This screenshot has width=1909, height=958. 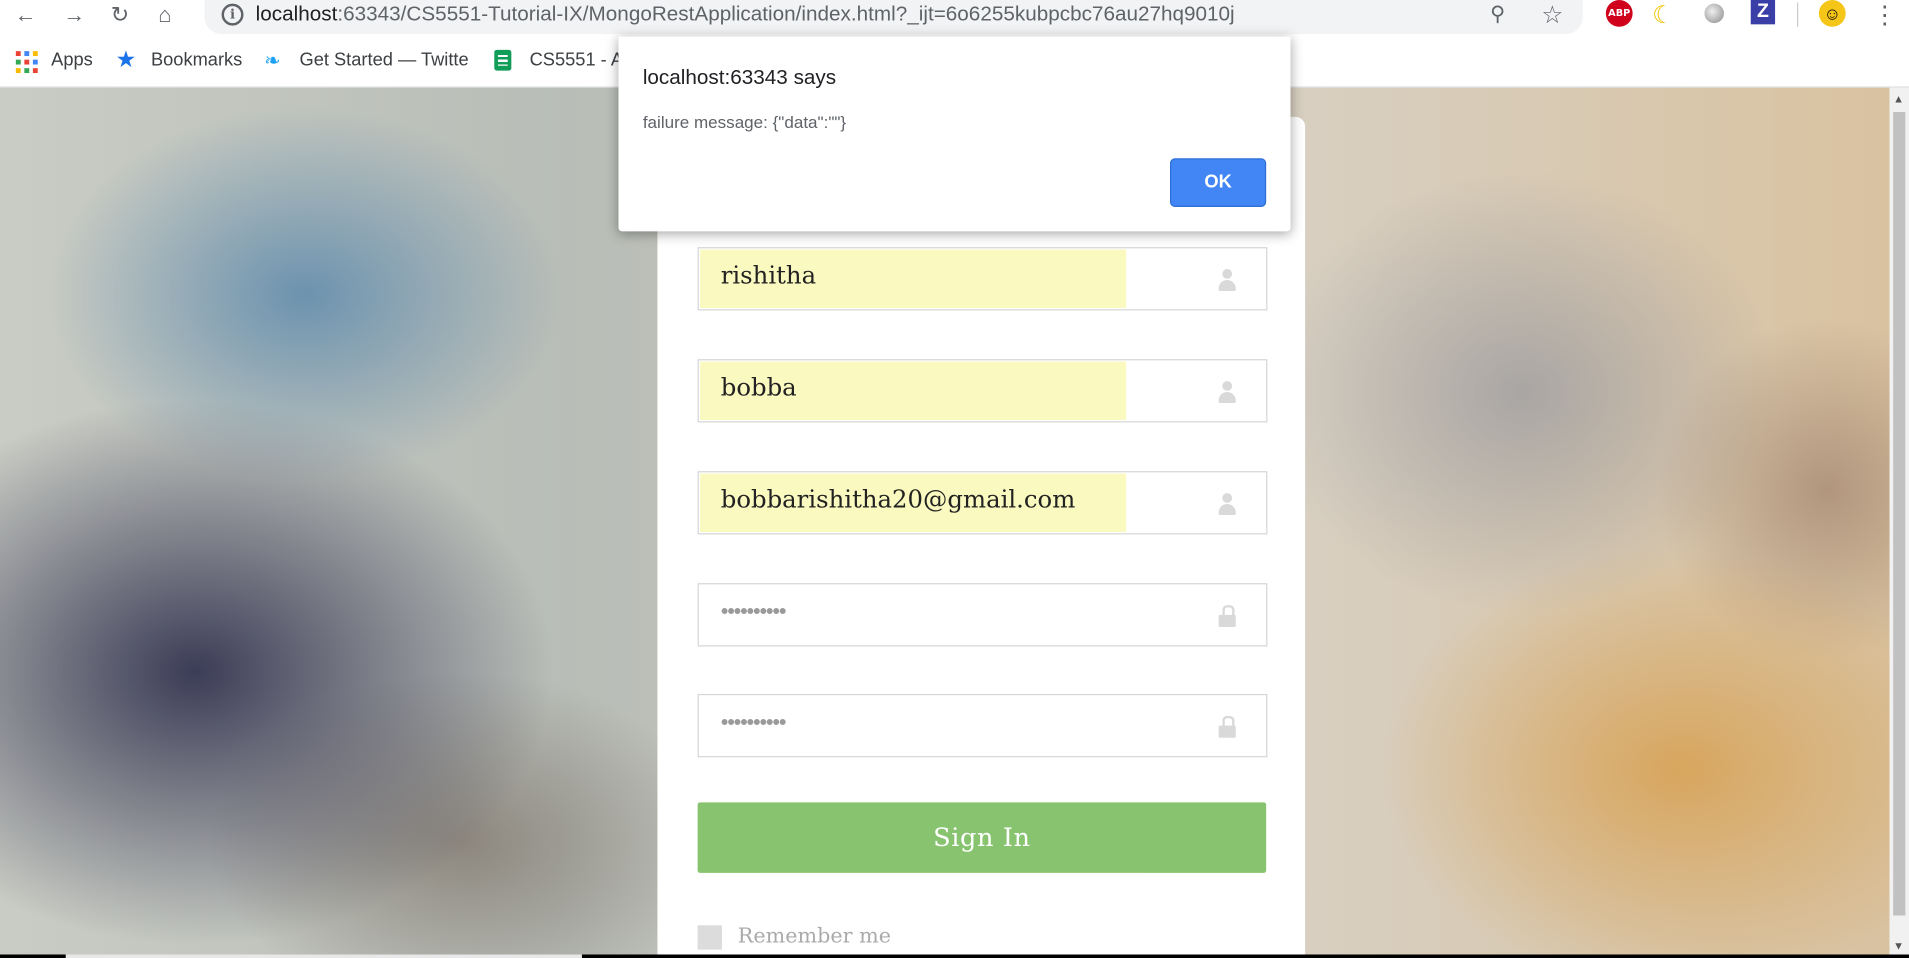 I want to click on last-name-value: bobba, so click(x=758, y=387).